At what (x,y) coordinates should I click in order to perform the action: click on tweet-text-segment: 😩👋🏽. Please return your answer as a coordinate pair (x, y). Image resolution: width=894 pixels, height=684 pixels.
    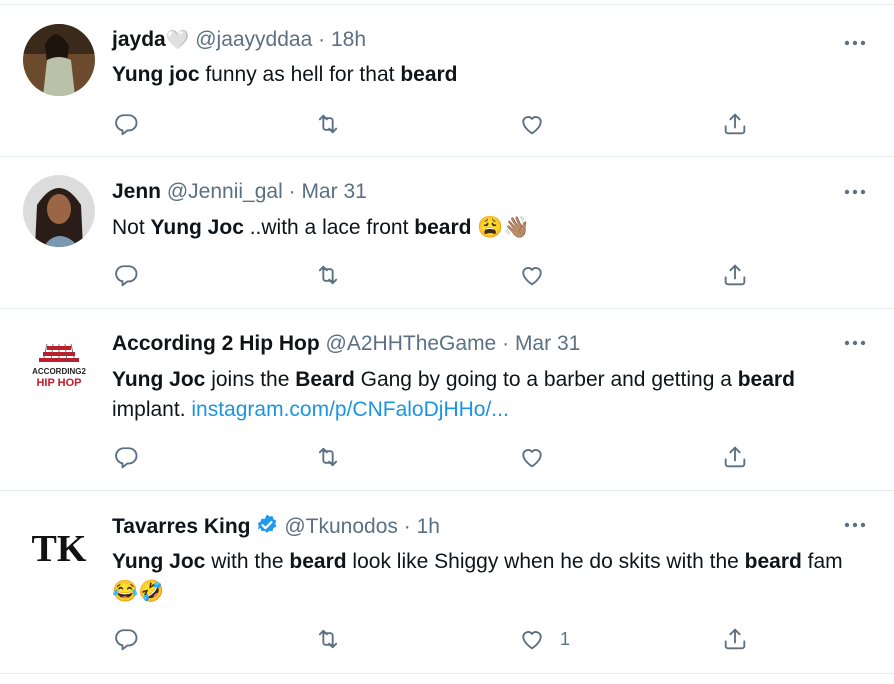
    Looking at the image, I should click on (500, 227).